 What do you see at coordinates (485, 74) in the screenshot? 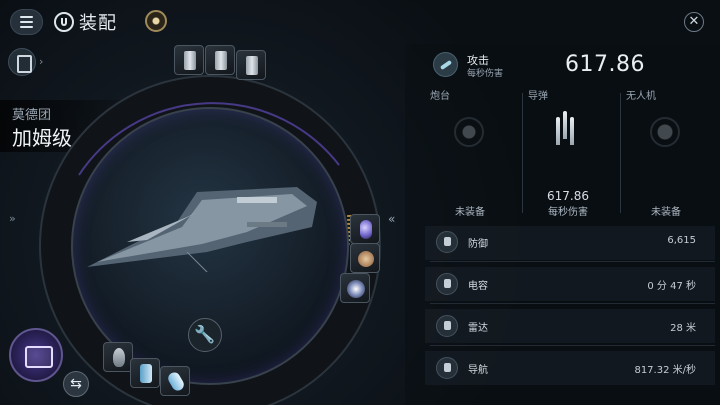
I see `attack-sublabel: 每秒伤害` at bounding box center [485, 74].